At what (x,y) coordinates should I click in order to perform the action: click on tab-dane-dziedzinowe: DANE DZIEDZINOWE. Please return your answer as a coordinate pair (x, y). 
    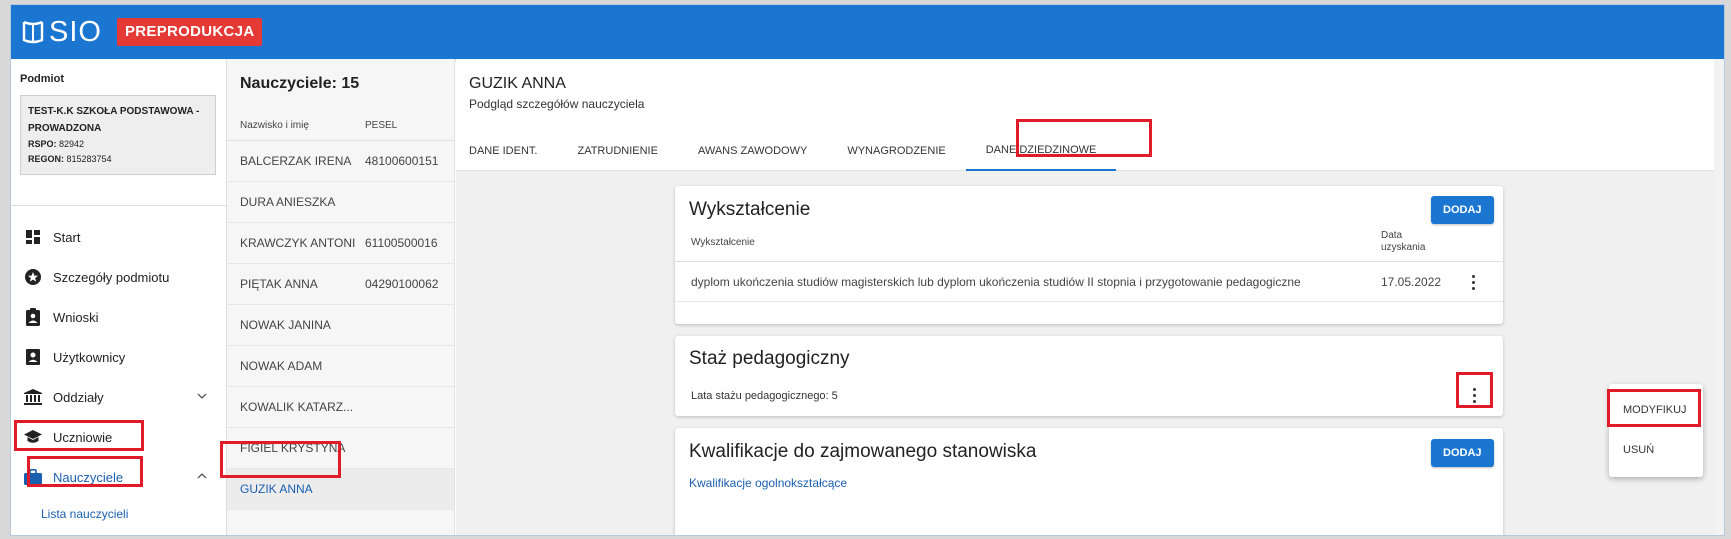
    Looking at the image, I should click on (1041, 151).